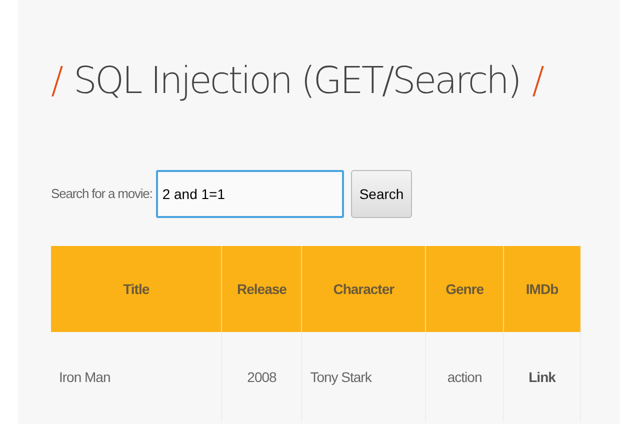 Image resolution: width=620 pixels, height=424 pixels. What do you see at coordinates (341, 376) in the screenshot?
I see `table-cell: Tony Stark` at bounding box center [341, 376].